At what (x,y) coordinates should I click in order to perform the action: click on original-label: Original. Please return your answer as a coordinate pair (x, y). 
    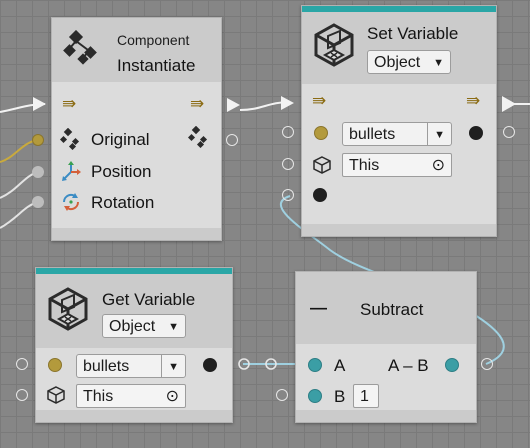
    Looking at the image, I should click on (120, 139).